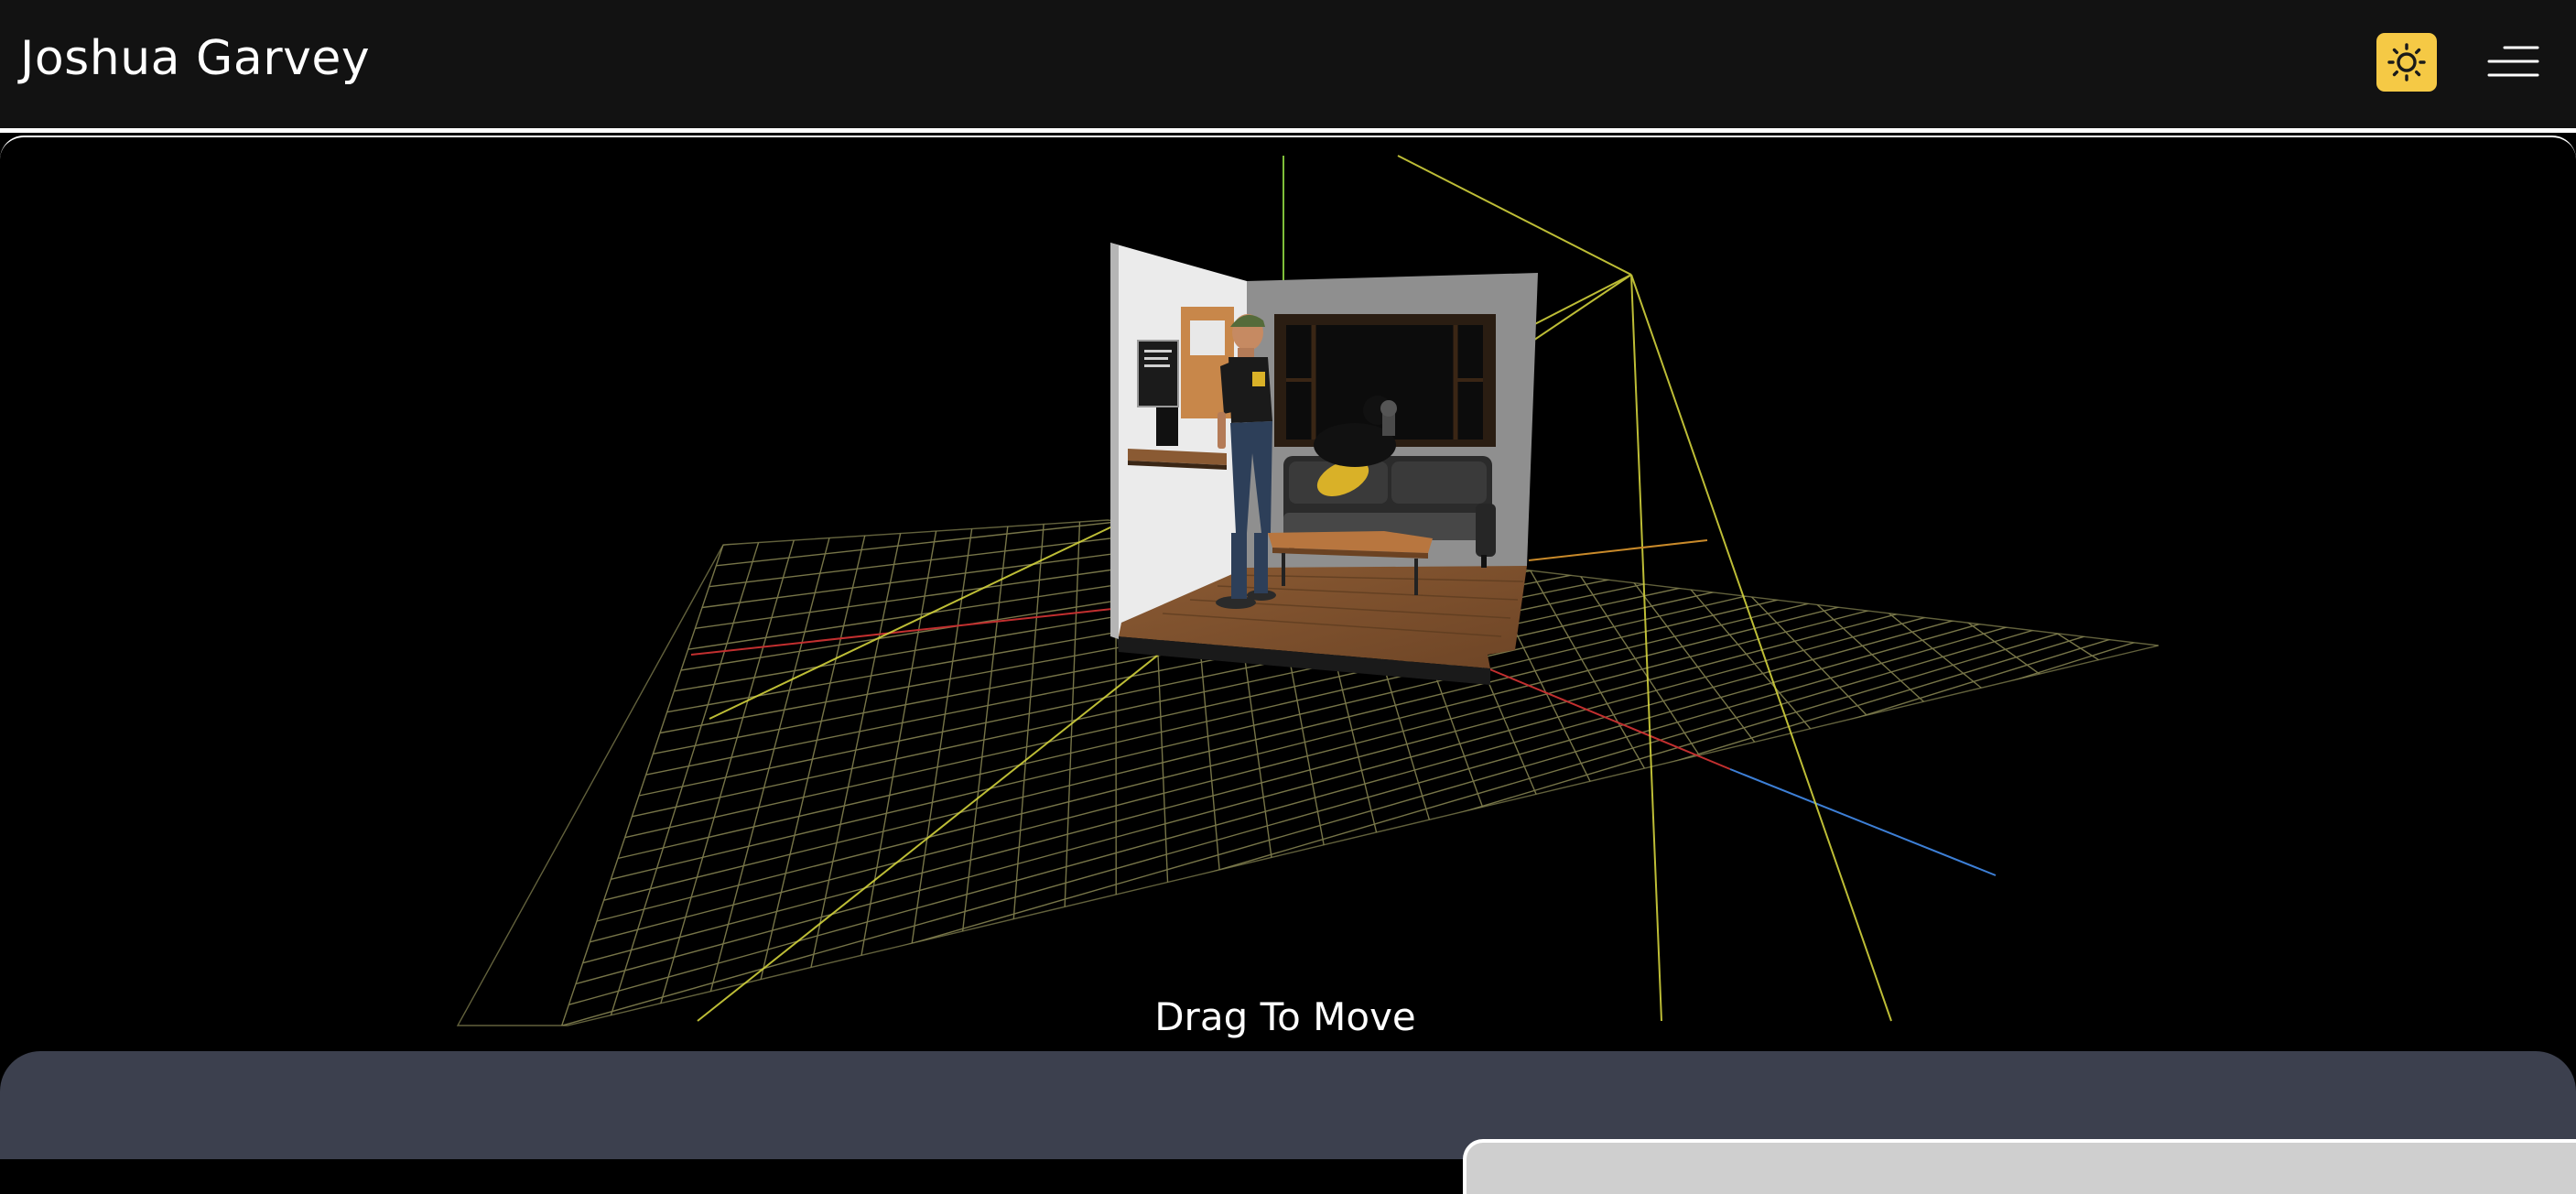 This screenshot has width=2576, height=1194. I want to click on room-model, so click(1324, 464).